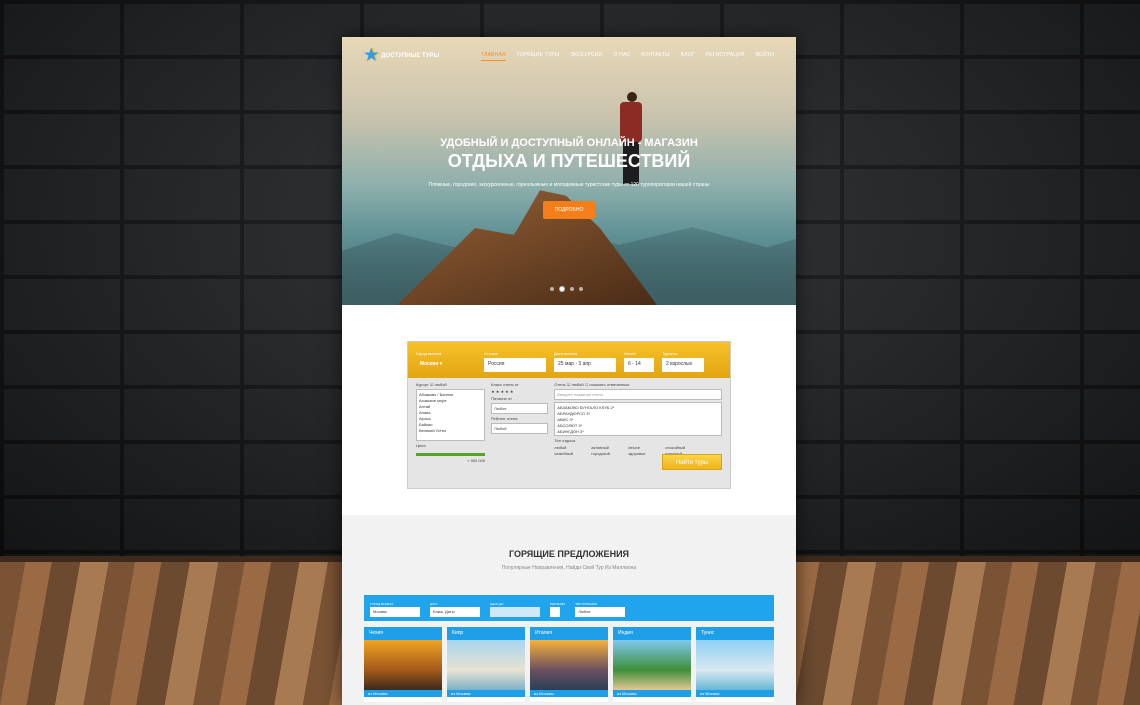 Image resolution: width=1140 pixels, height=705 pixels. I want to click on hotel-label: Отель, so click(560, 384).